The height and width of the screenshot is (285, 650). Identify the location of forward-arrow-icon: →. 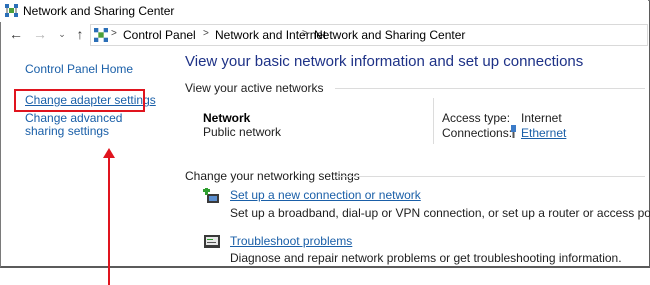
(40, 34).